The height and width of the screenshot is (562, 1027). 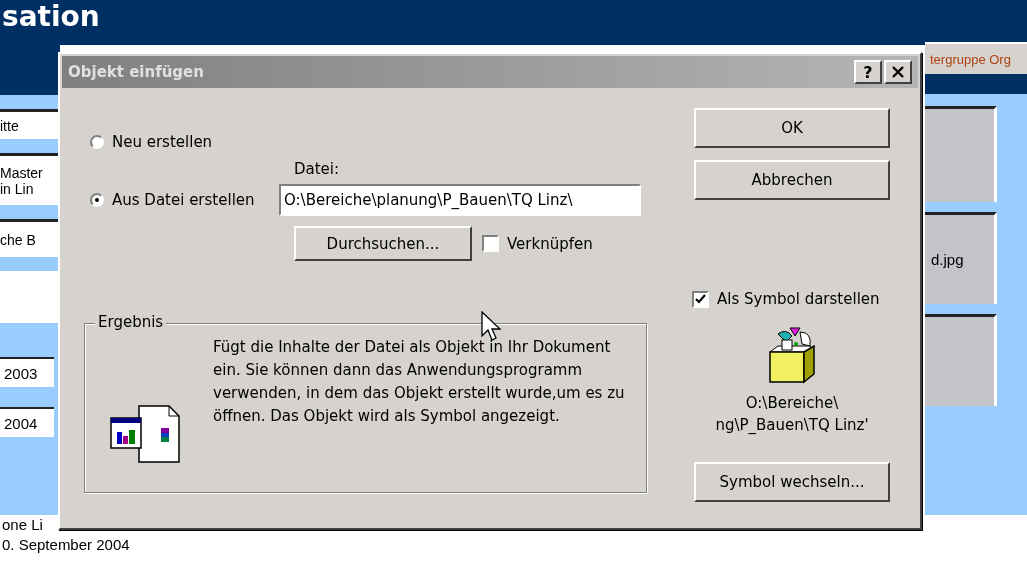 I want to click on tab: tergruppe Org, so click(x=976, y=58).